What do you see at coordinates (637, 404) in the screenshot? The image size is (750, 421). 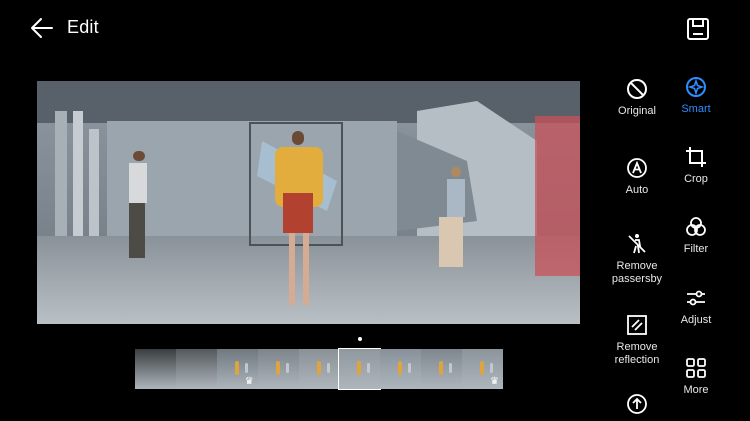 I see `upload-circle-icon` at bounding box center [637, 404].